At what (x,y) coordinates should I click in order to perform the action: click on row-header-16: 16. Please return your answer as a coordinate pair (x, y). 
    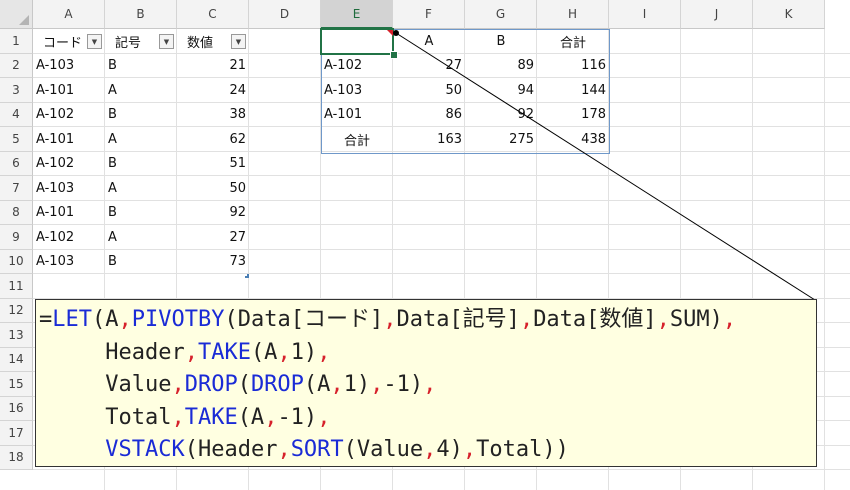
    Looking at the image, I should click on (16, 408).